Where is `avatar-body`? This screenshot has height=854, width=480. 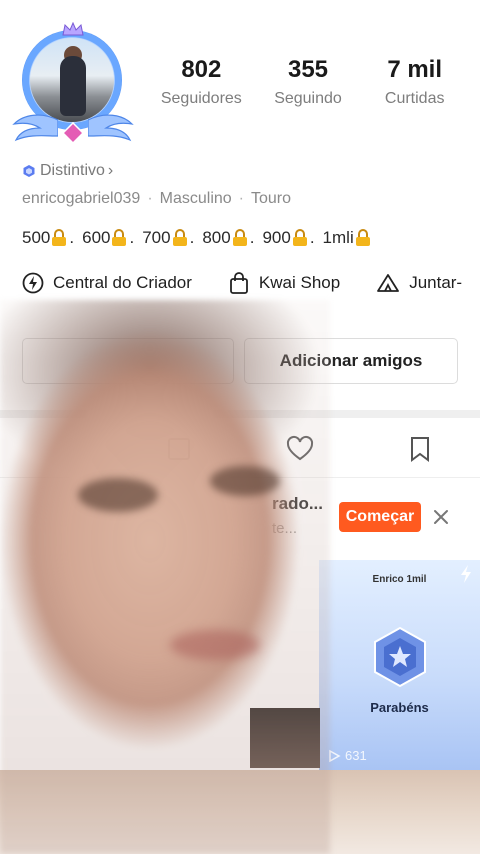
avatar-body is located at coordinates (73, 86).